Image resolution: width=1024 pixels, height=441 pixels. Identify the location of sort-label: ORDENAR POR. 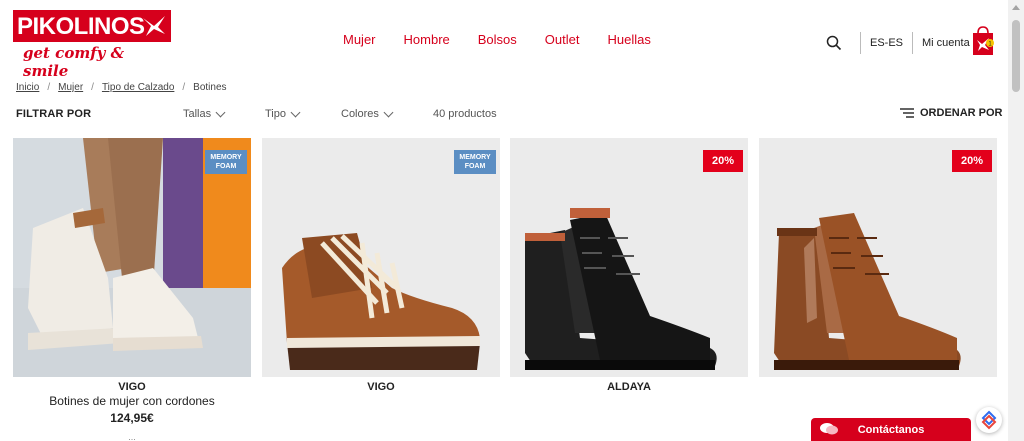
(961, 113).